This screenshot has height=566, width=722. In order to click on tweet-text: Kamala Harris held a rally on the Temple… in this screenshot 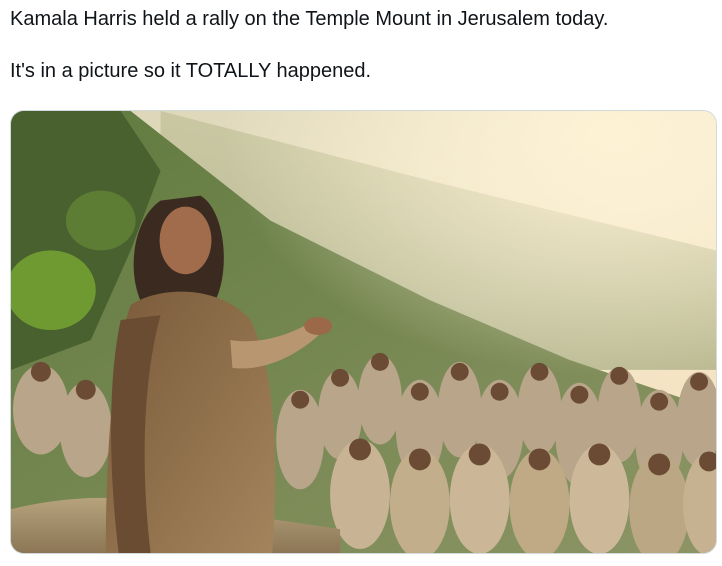, I will do `click(360, 45)`.